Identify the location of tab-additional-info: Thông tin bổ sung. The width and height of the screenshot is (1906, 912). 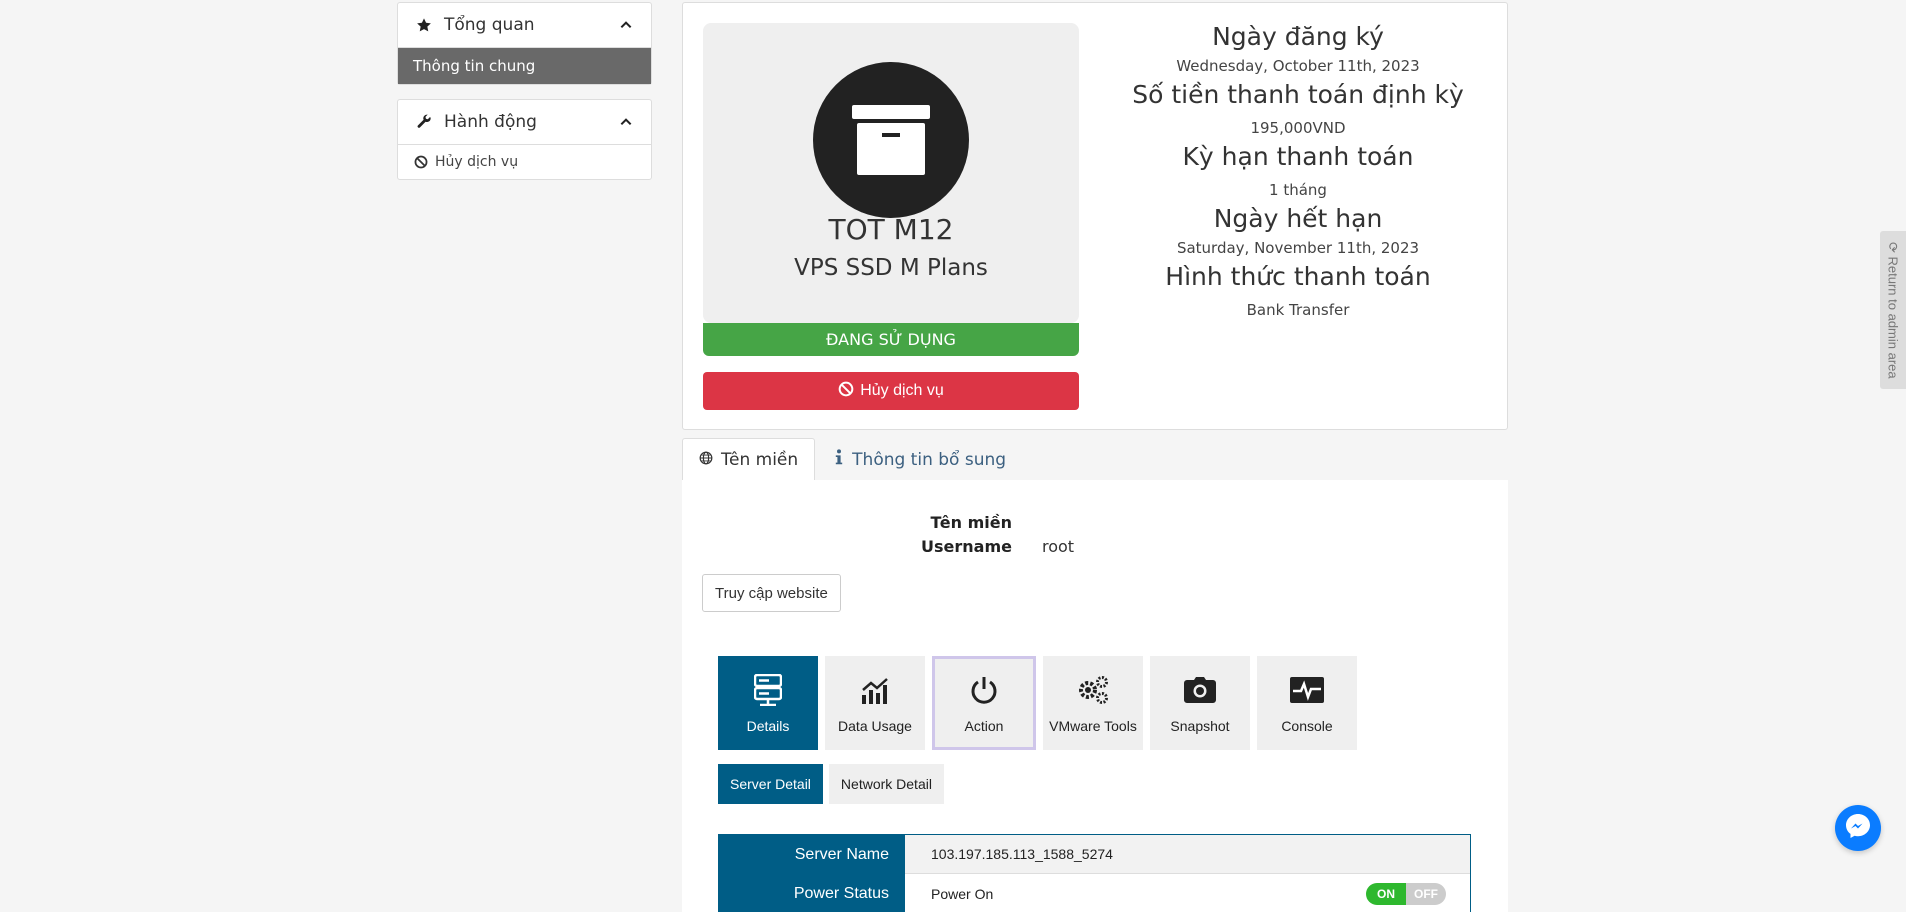
(920, 459).